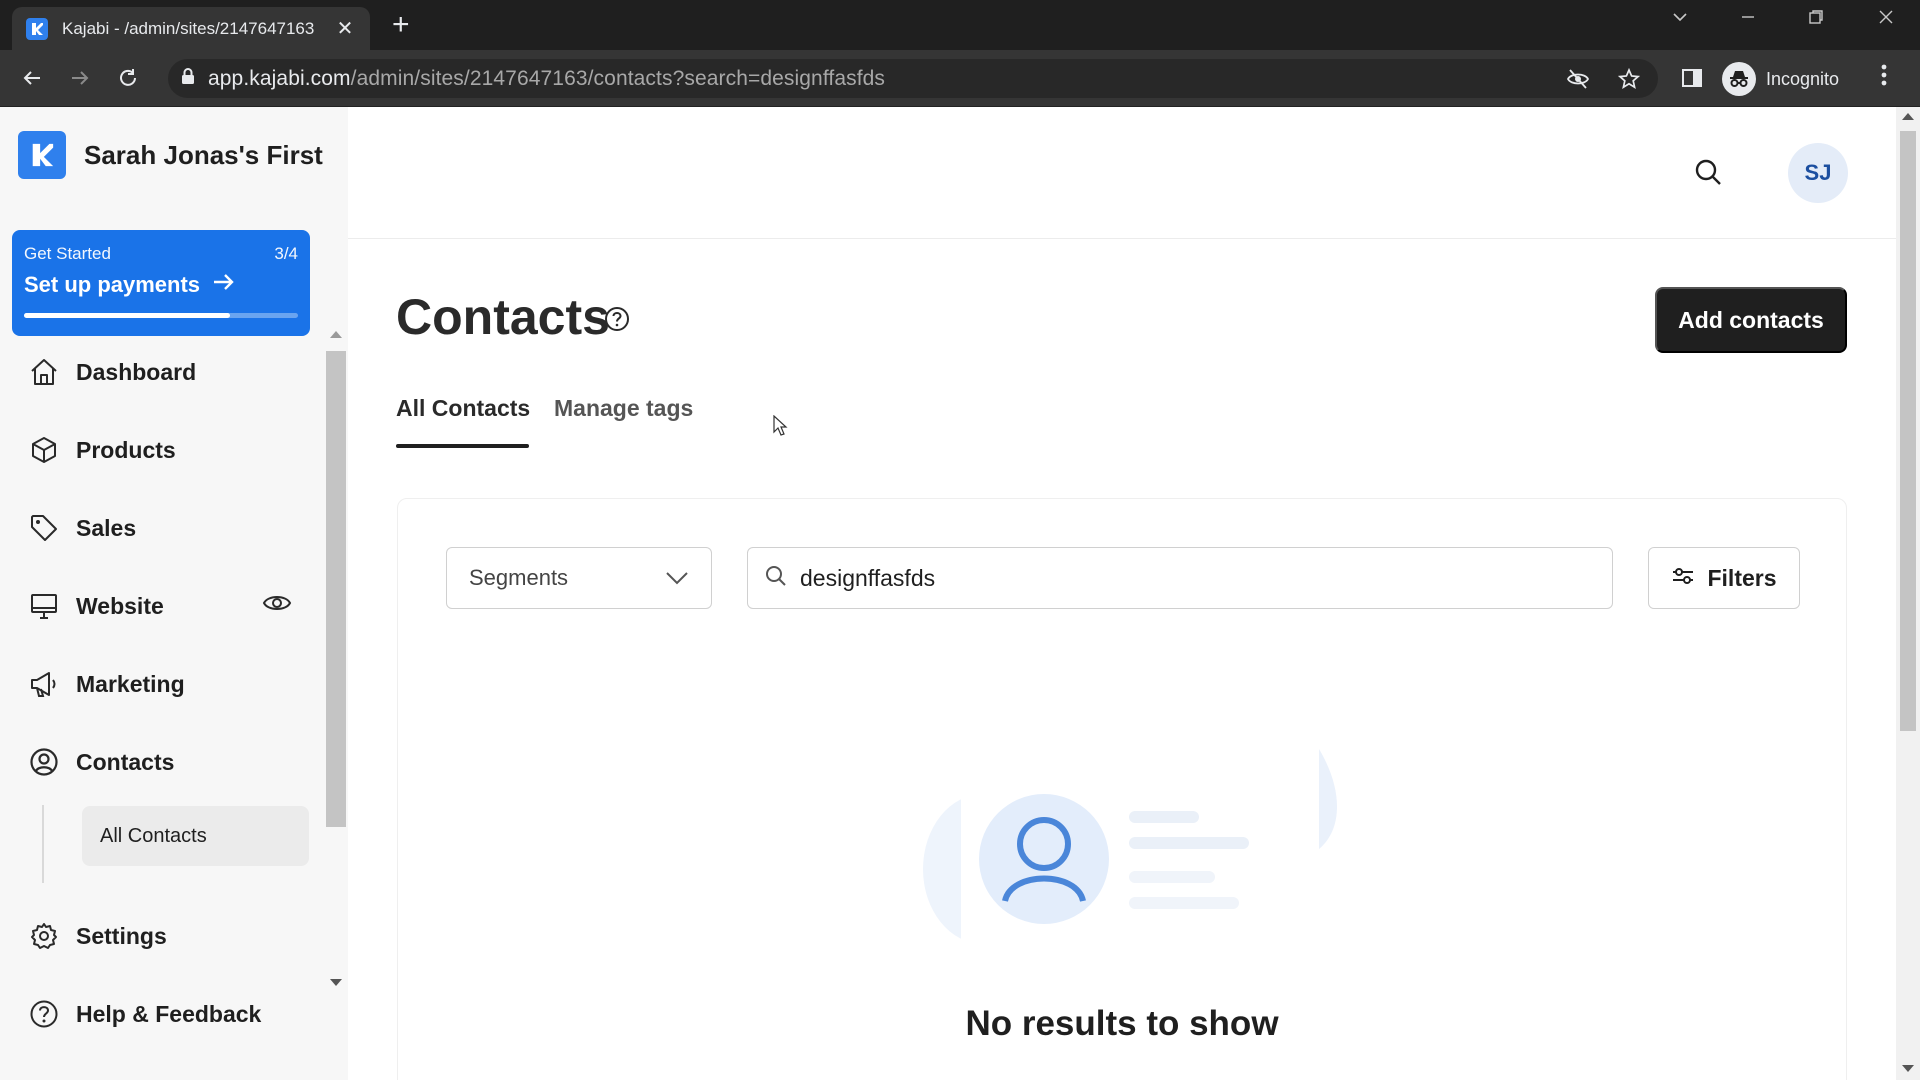 Image resolution: width=1920 pixels, height=1080 pixels. Describe the element at coordinates (188, 78) in the screenshot. I see `lock-icon` at that location.